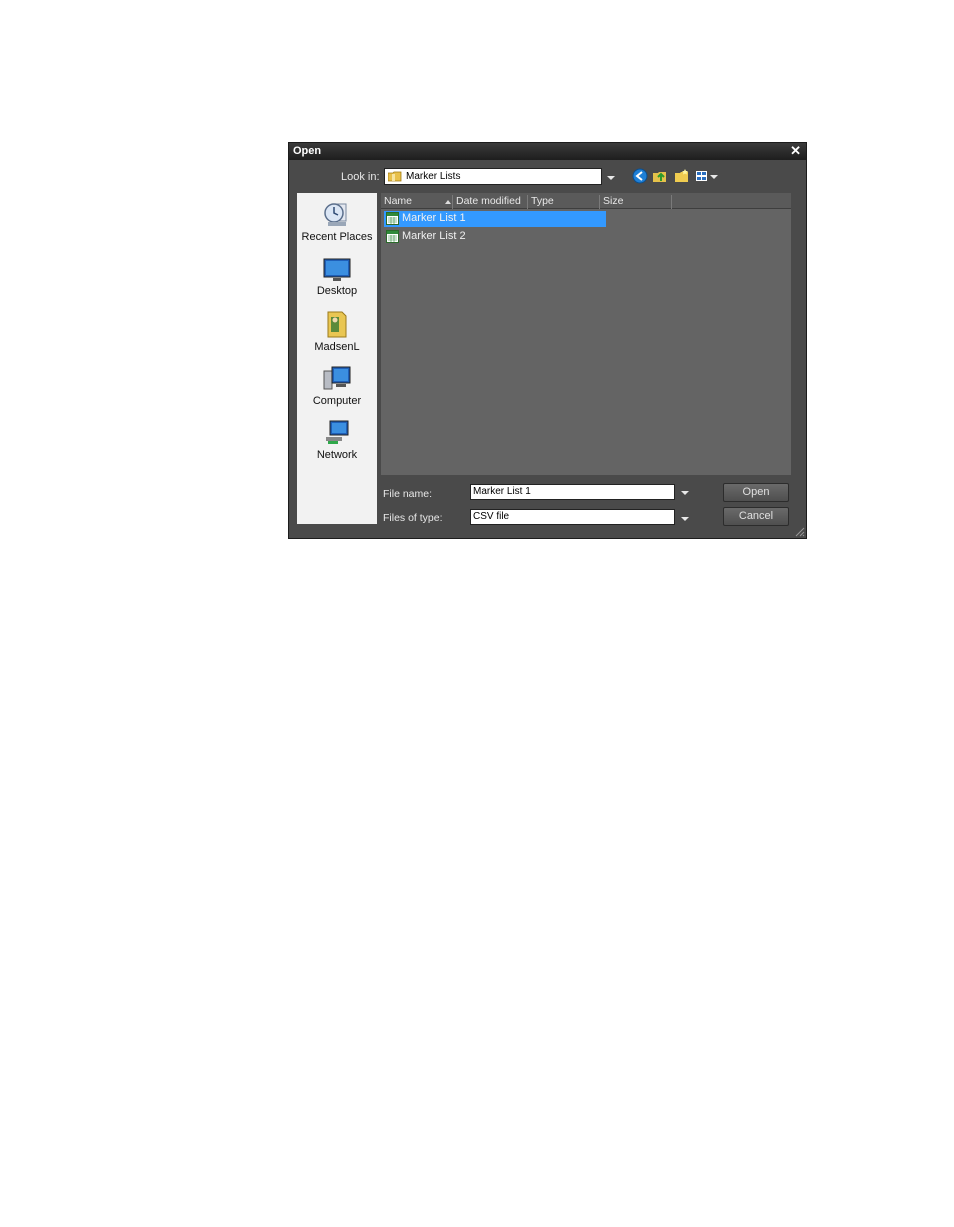 Image resolution: width=954 pixels, height=1227 pixels. Describe the element at coordinates (337, 237) in the screenshot. I see `place-label: Recent Places` at that location.